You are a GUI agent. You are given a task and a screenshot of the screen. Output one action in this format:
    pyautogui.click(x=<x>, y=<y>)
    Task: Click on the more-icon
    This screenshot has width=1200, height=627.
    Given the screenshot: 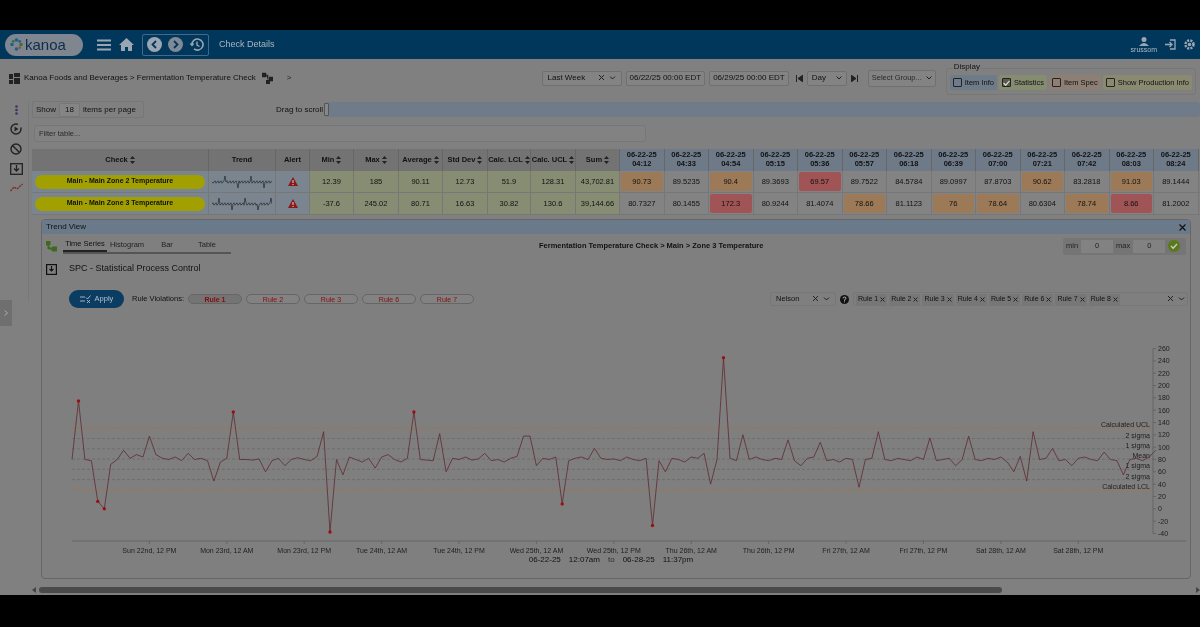 What is the action you would take?
    pyautogui.click(x=16, y=110)
    